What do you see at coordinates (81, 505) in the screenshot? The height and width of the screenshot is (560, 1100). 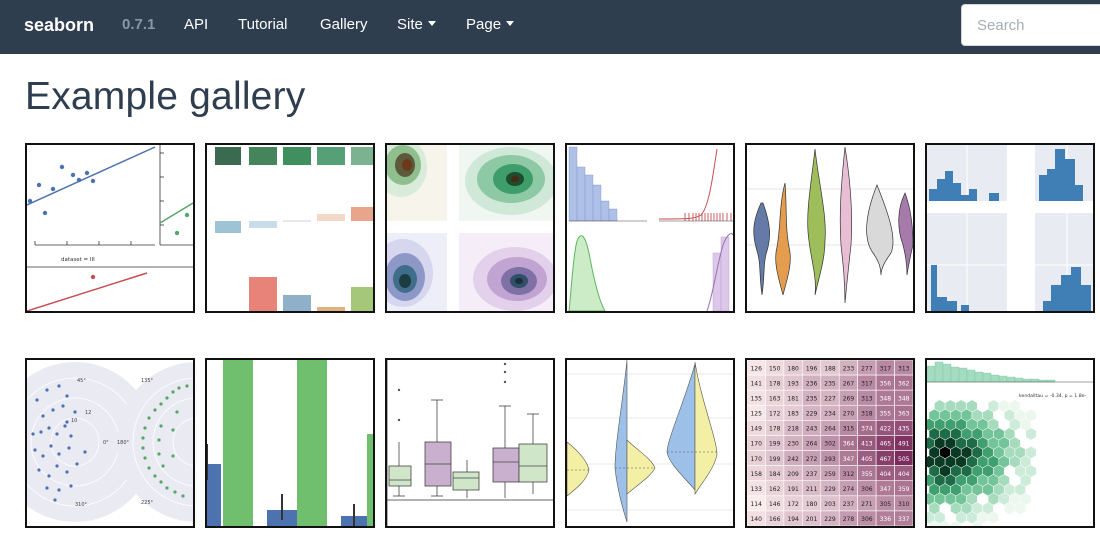 I see `polar-tick: 310°` at bounding box center [81, 505].